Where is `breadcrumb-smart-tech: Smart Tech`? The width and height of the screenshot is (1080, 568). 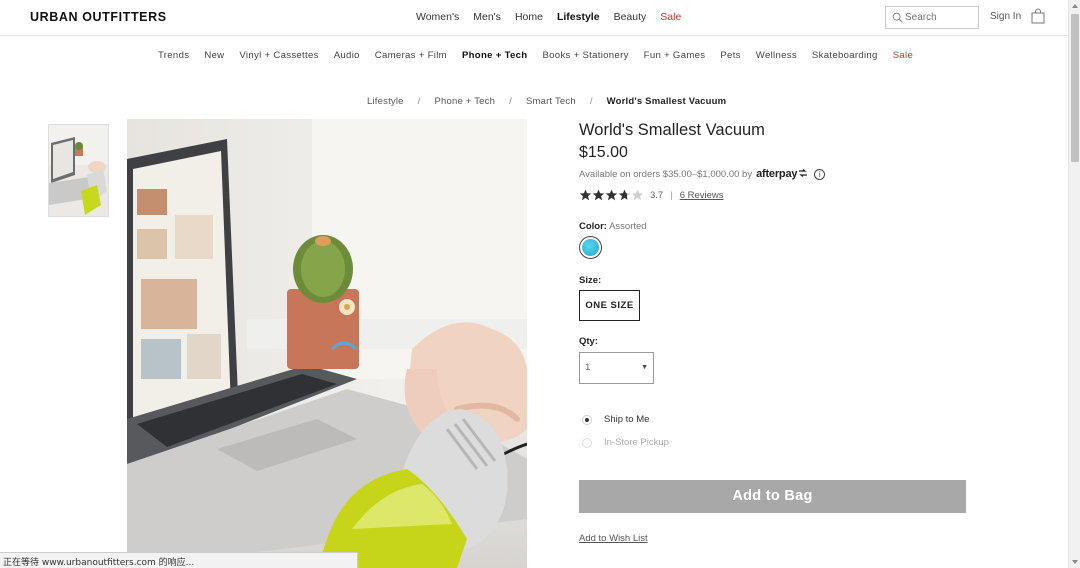 breadcrumb-smart-tech: Smart Tech is located at coordinates (551, 101).